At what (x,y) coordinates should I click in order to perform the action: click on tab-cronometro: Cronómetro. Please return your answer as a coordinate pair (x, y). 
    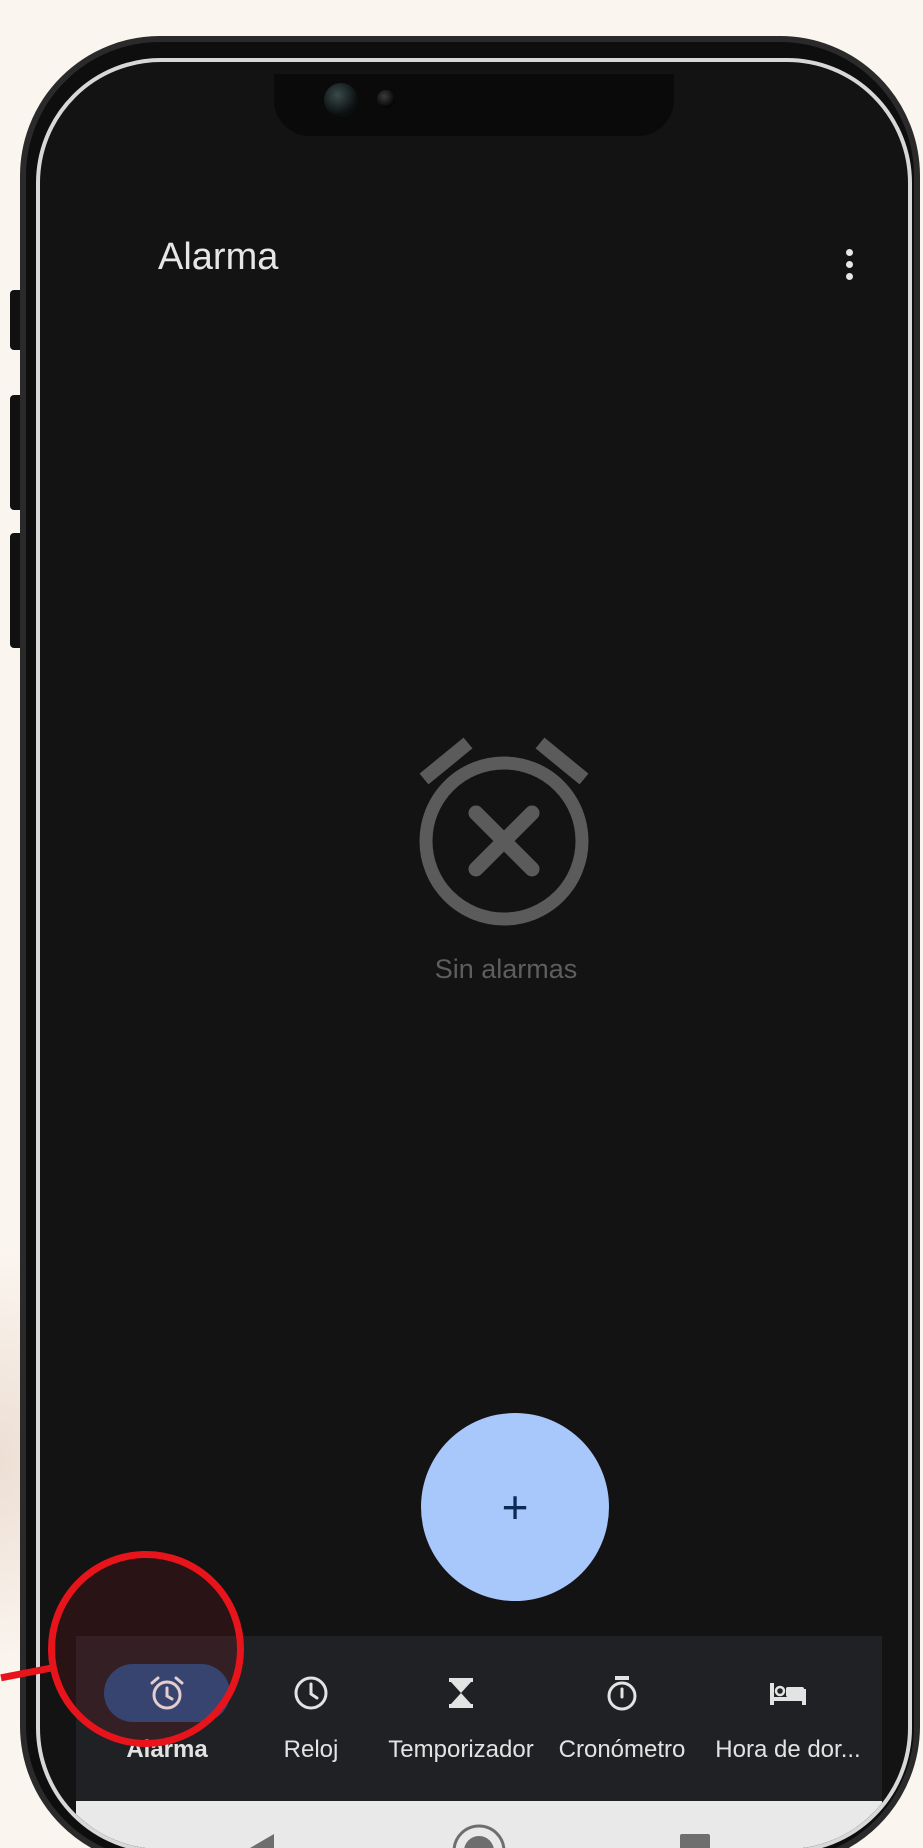
    Looking at the image, I should click on (622, 1718).